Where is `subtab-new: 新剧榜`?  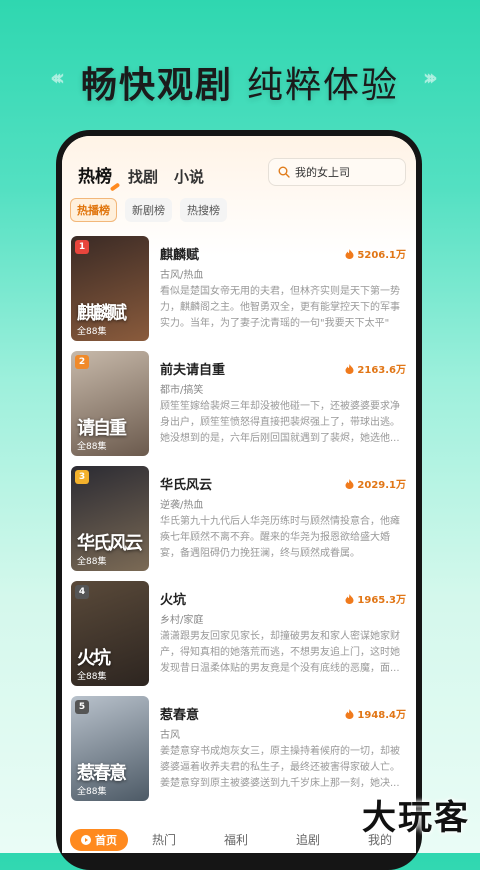 subtab-new: 新剧榜 is located at coordinates (148, 210).